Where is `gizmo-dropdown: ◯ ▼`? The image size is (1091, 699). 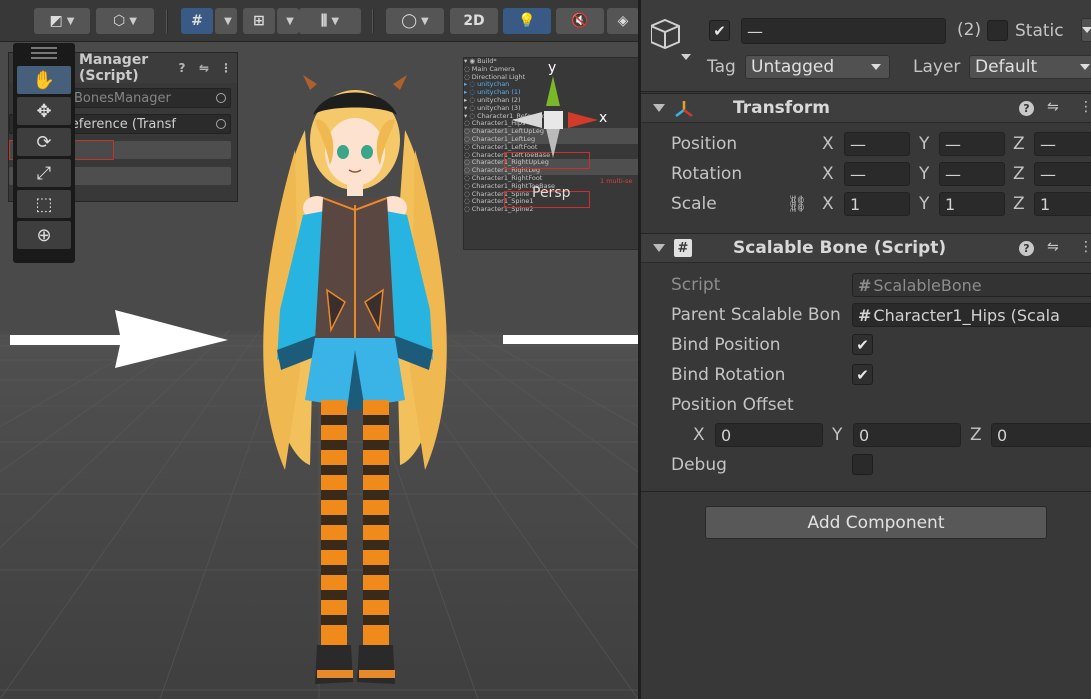
gizmo-dropdown: ◯ ▼ is located at coordinates (415, 21).